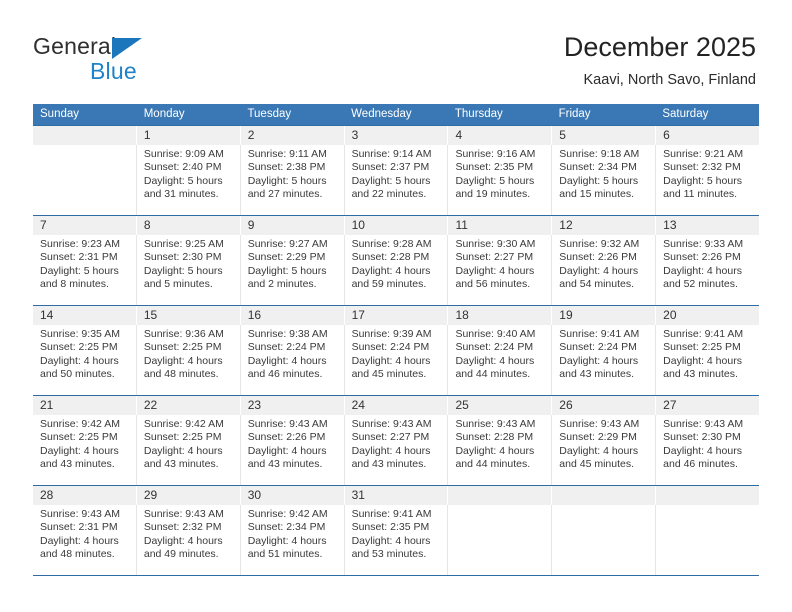 The height and width of the screenshot is (612, 792). I want to click on date-number: 20, so click(707, 315).